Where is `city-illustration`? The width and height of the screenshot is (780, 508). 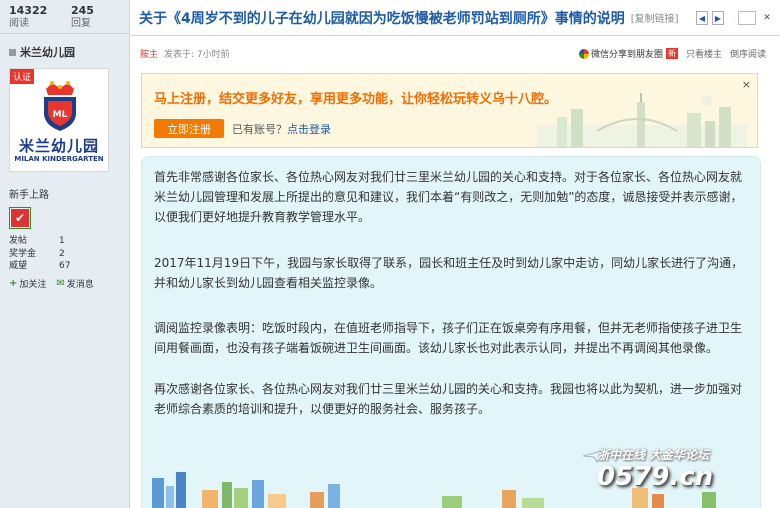 city-illustration is located at coordinates (642, 120).